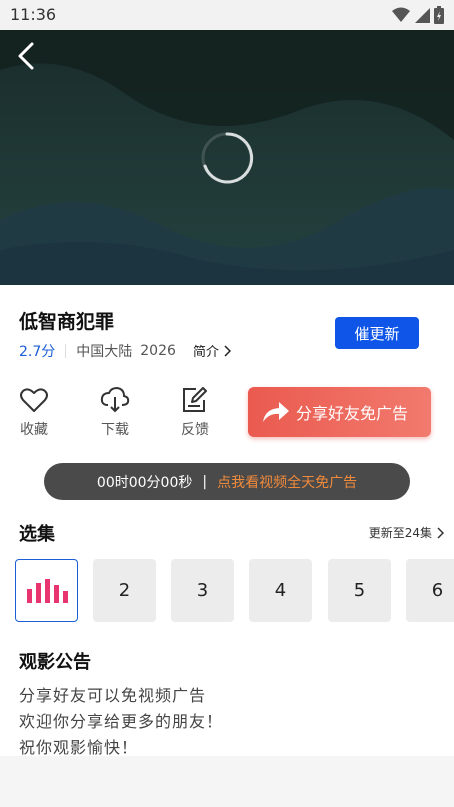 This screenshot has width=454, height=807. What do you see at coordinates (124, 590) in the screenshot?
I see `episode-item-2: 2` at bounding box center [124, 590].